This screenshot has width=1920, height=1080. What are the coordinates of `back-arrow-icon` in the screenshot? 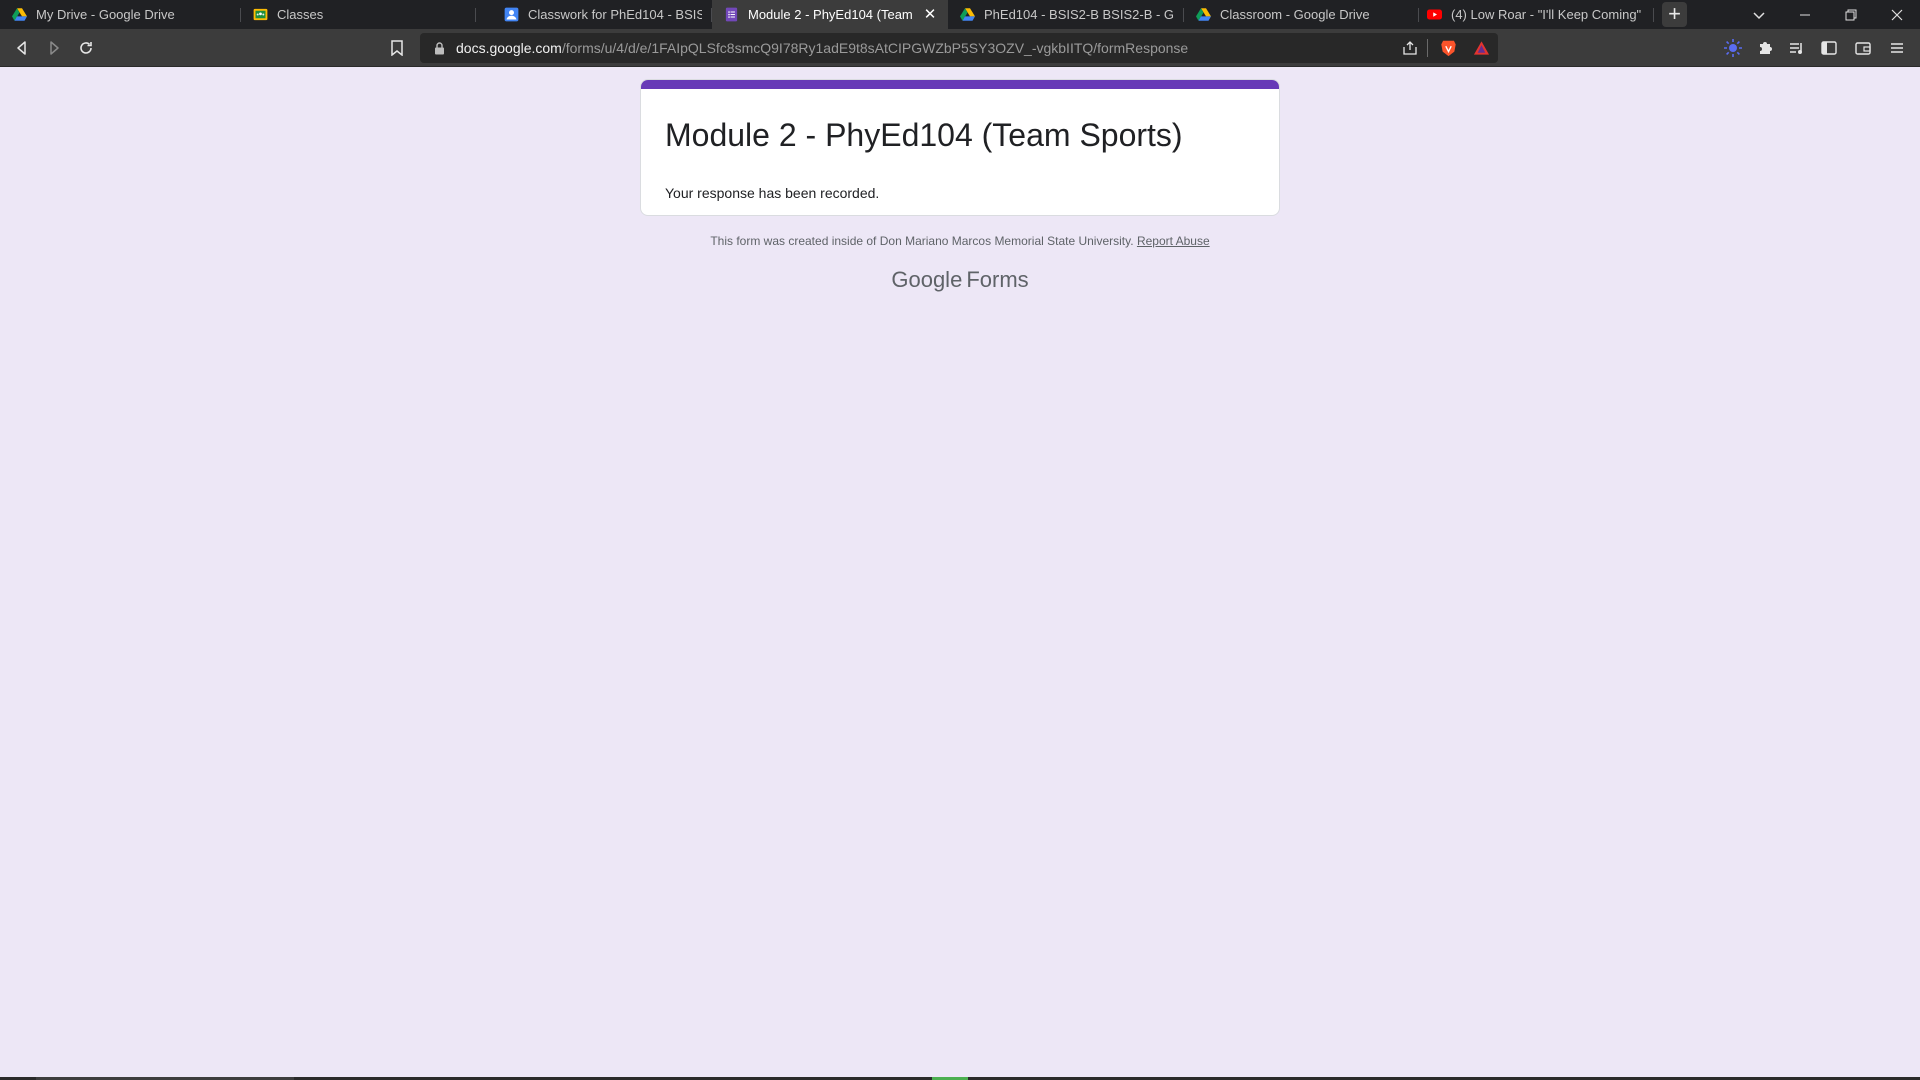 It's located at (21, 48).